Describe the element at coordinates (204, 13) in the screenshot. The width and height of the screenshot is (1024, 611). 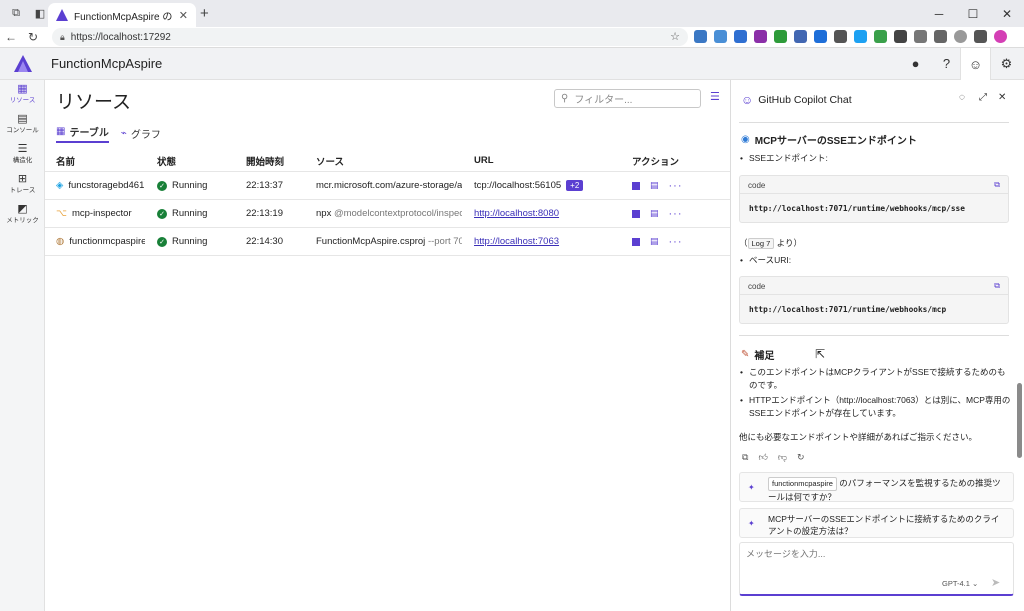
I see `new-tab-button: +` at that location.